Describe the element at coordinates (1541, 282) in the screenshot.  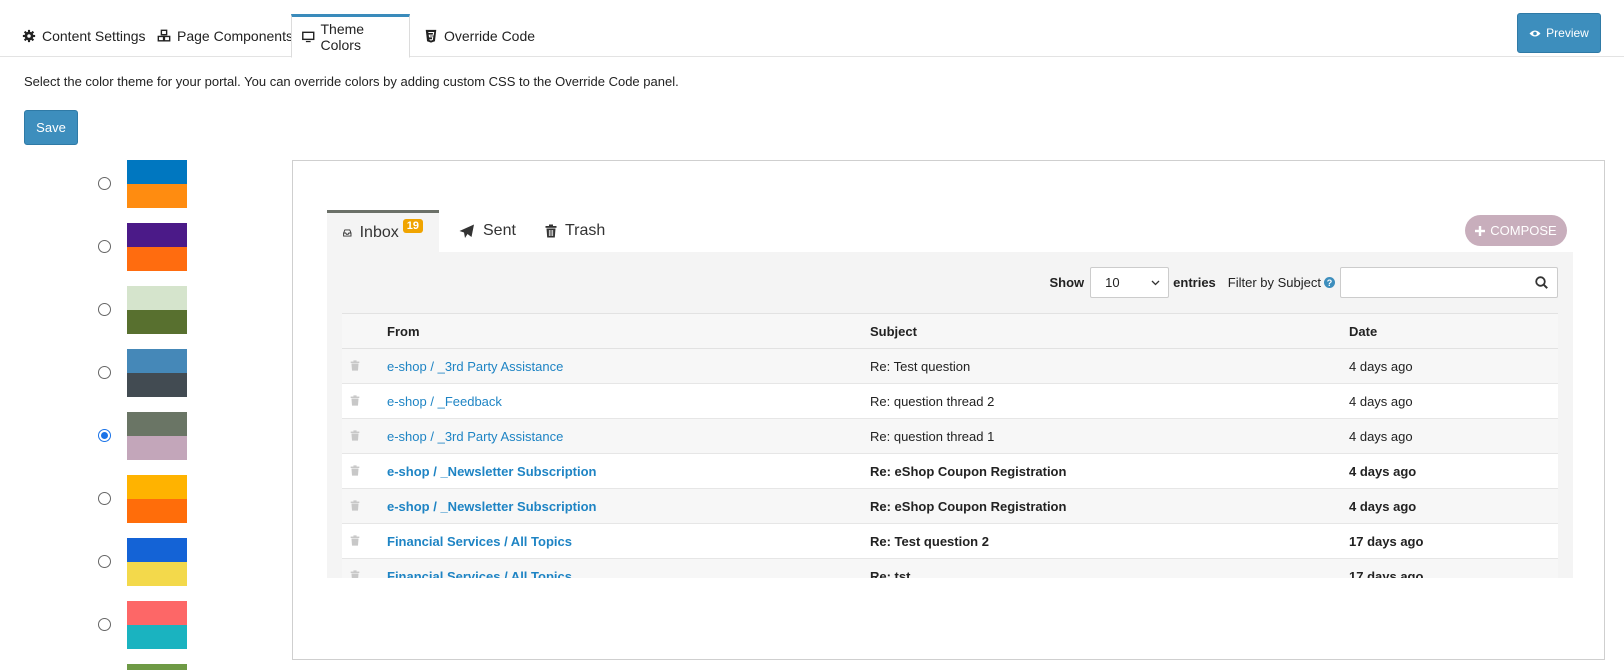
I see `search-icon` at that location.